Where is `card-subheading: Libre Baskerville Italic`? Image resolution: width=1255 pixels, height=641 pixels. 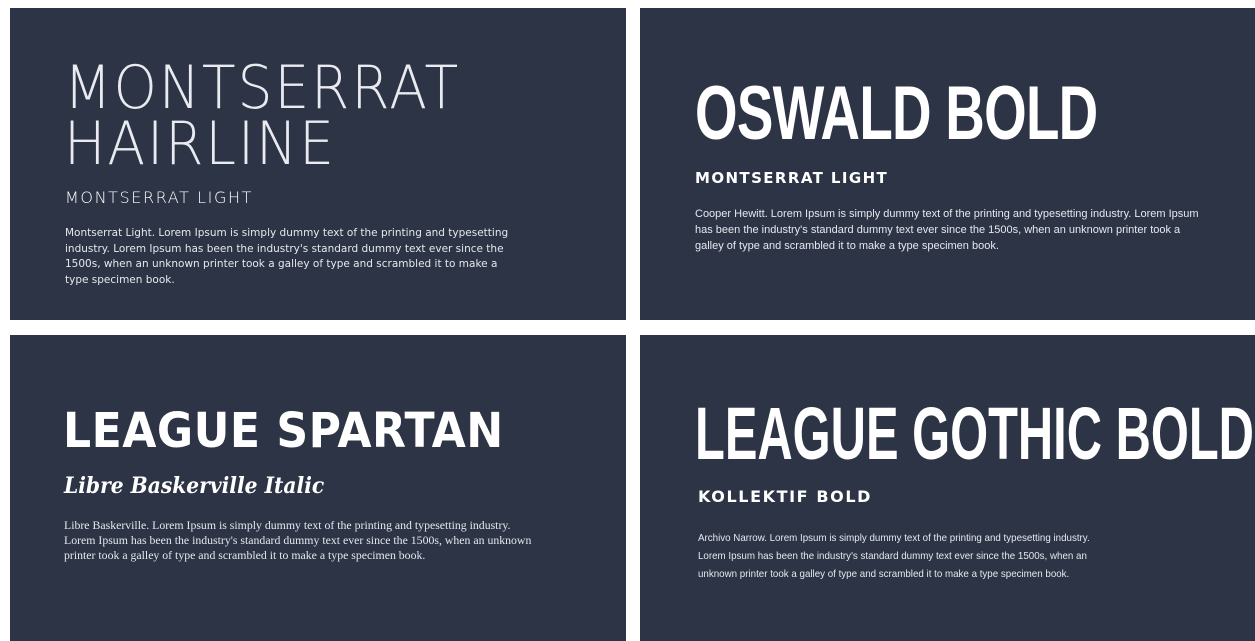
card-subheading: Libre Baskerville Italic is located at coordinates (194, 486).